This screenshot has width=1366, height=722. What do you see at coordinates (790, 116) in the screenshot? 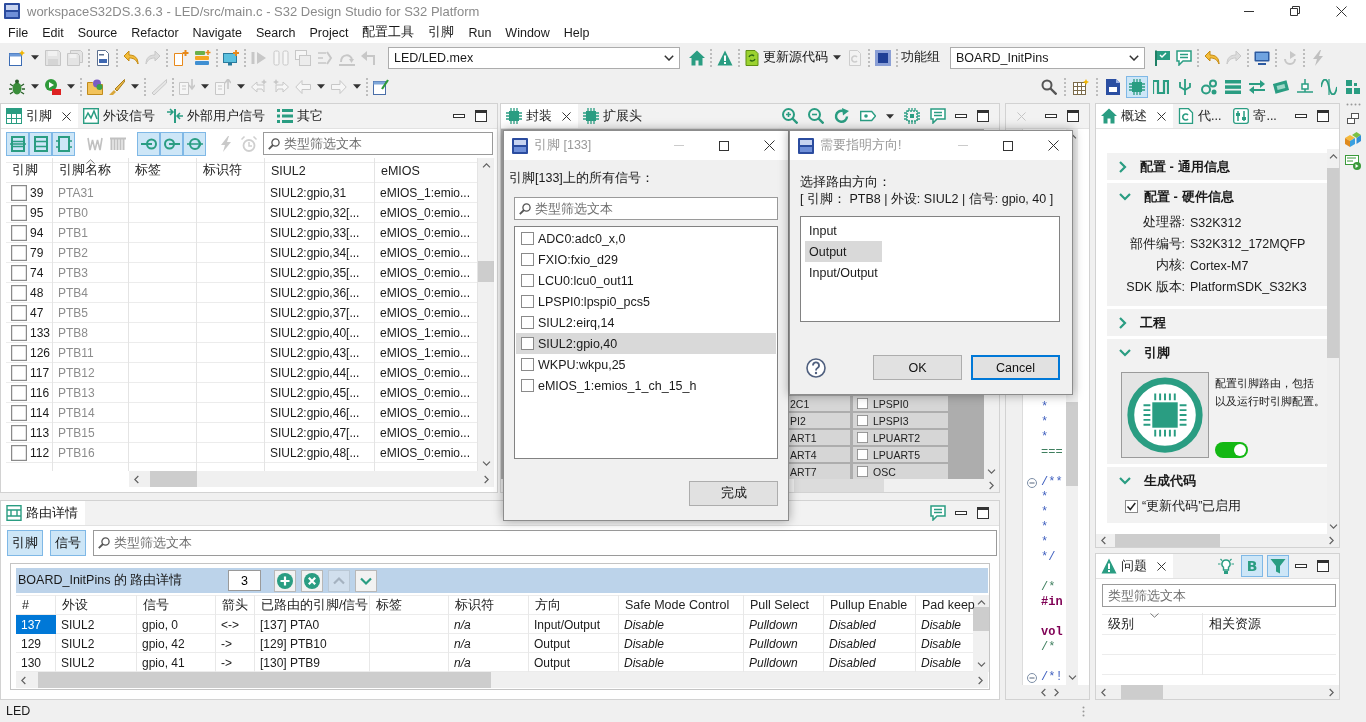
I see `zoom-in-icon` at bounding box center [790, 116].